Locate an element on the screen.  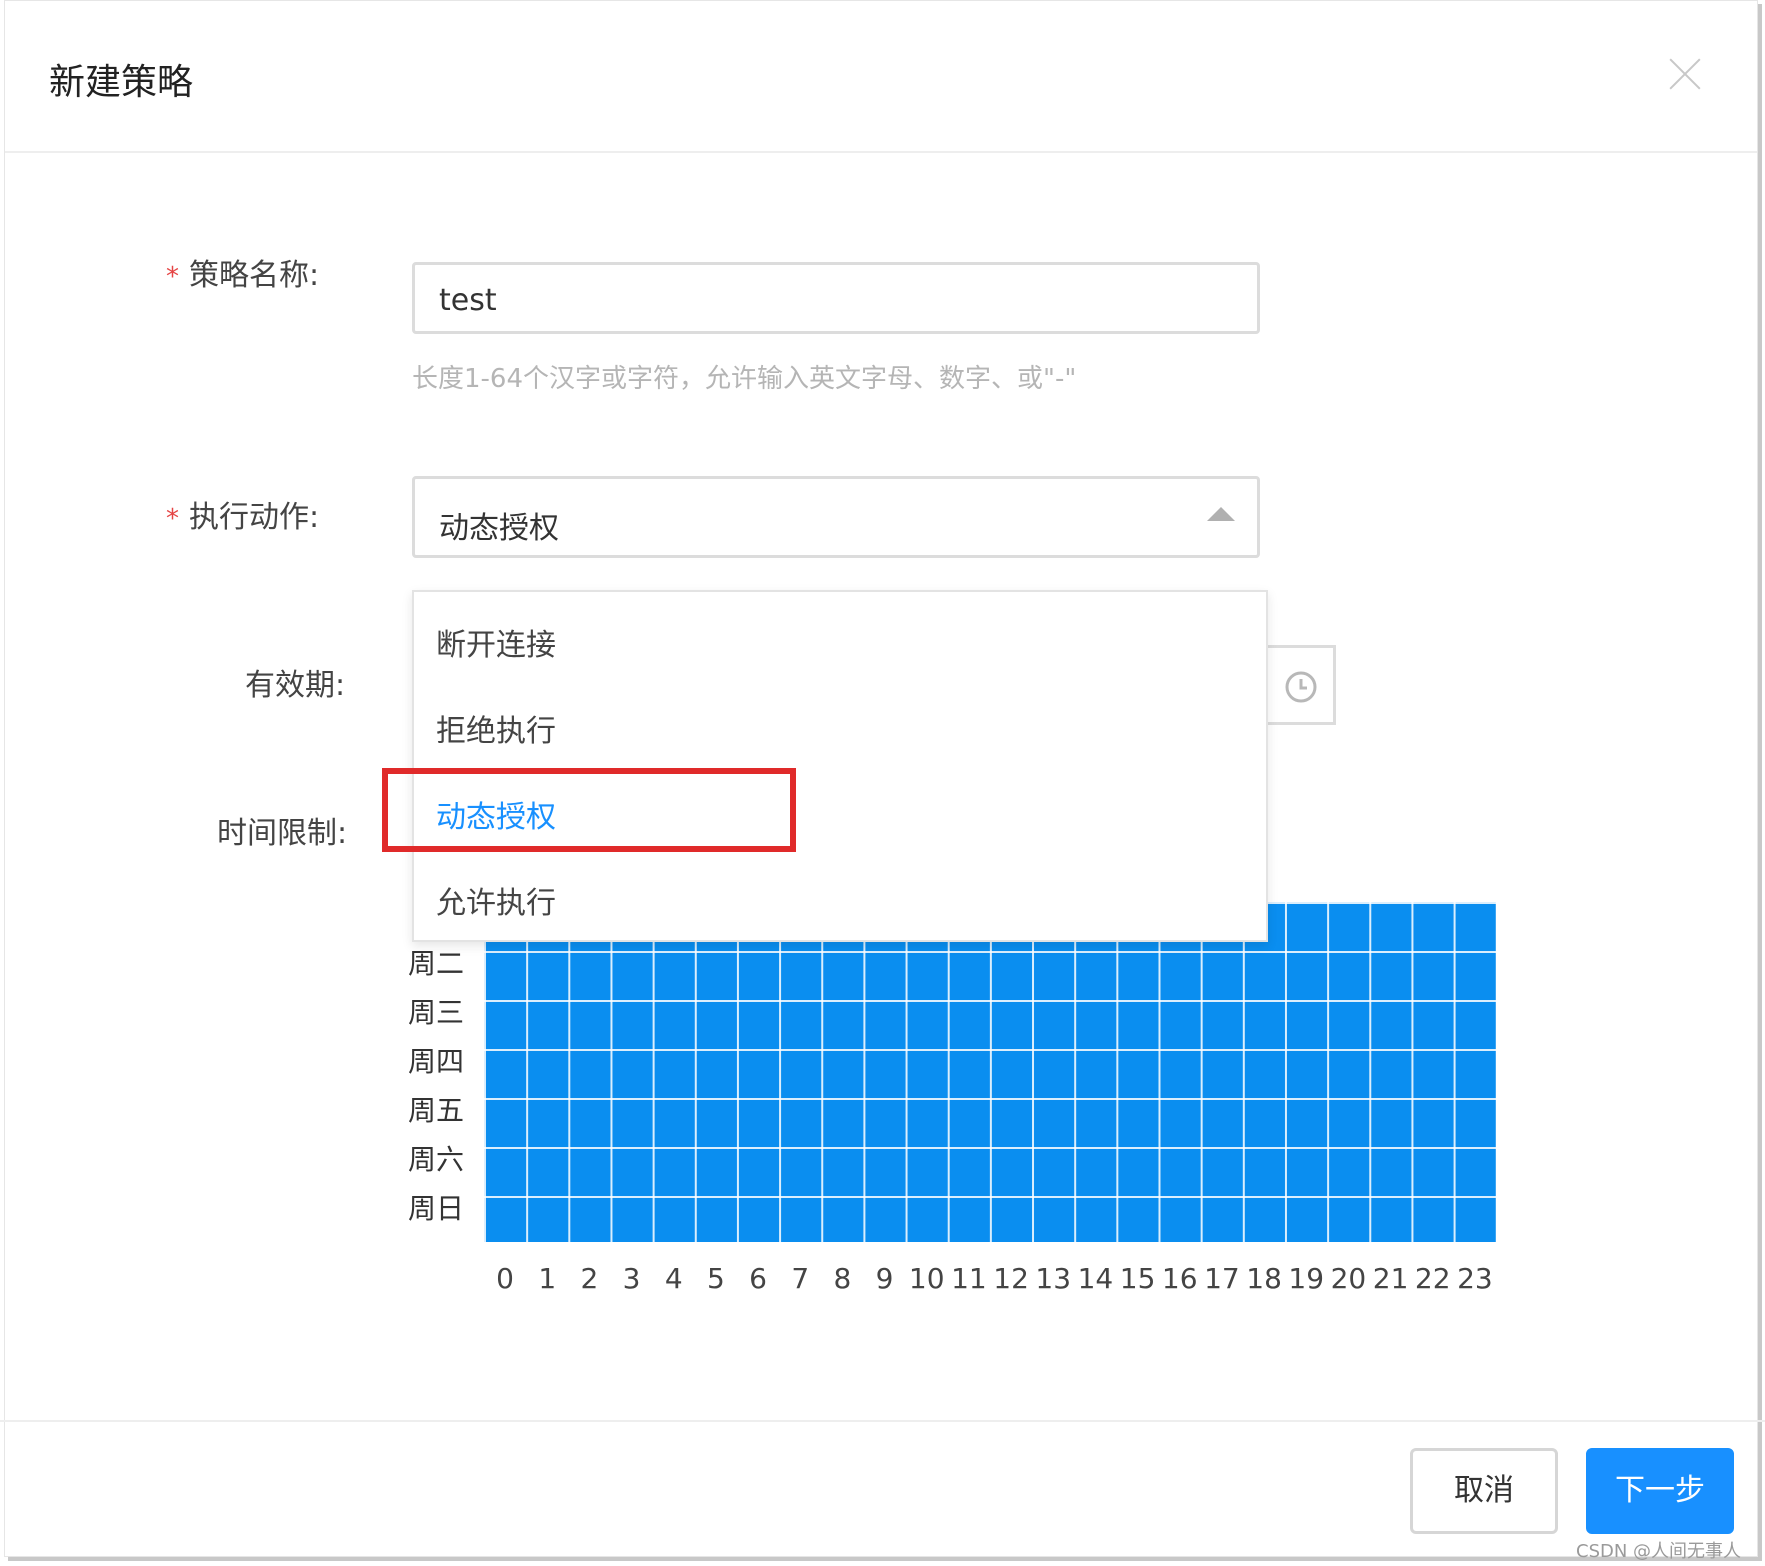
watermark: CSDN @人间无事人 is located at coordinates (1659, 1551).